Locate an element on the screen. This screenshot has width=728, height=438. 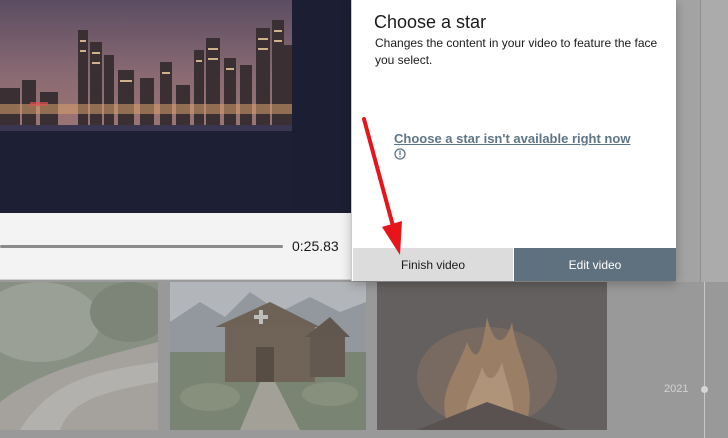
timeline-year-label: 2021 is located at coordinates (676, 389).